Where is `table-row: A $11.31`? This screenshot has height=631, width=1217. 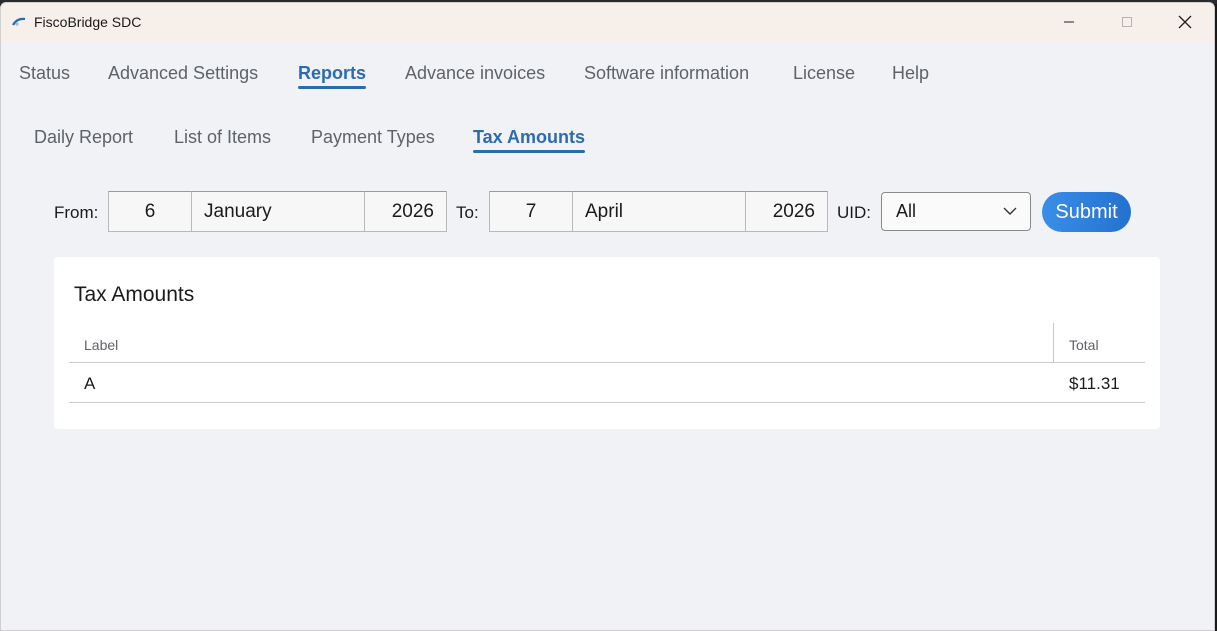 table-row: A $11.31 is located at coordinates (607, 383).